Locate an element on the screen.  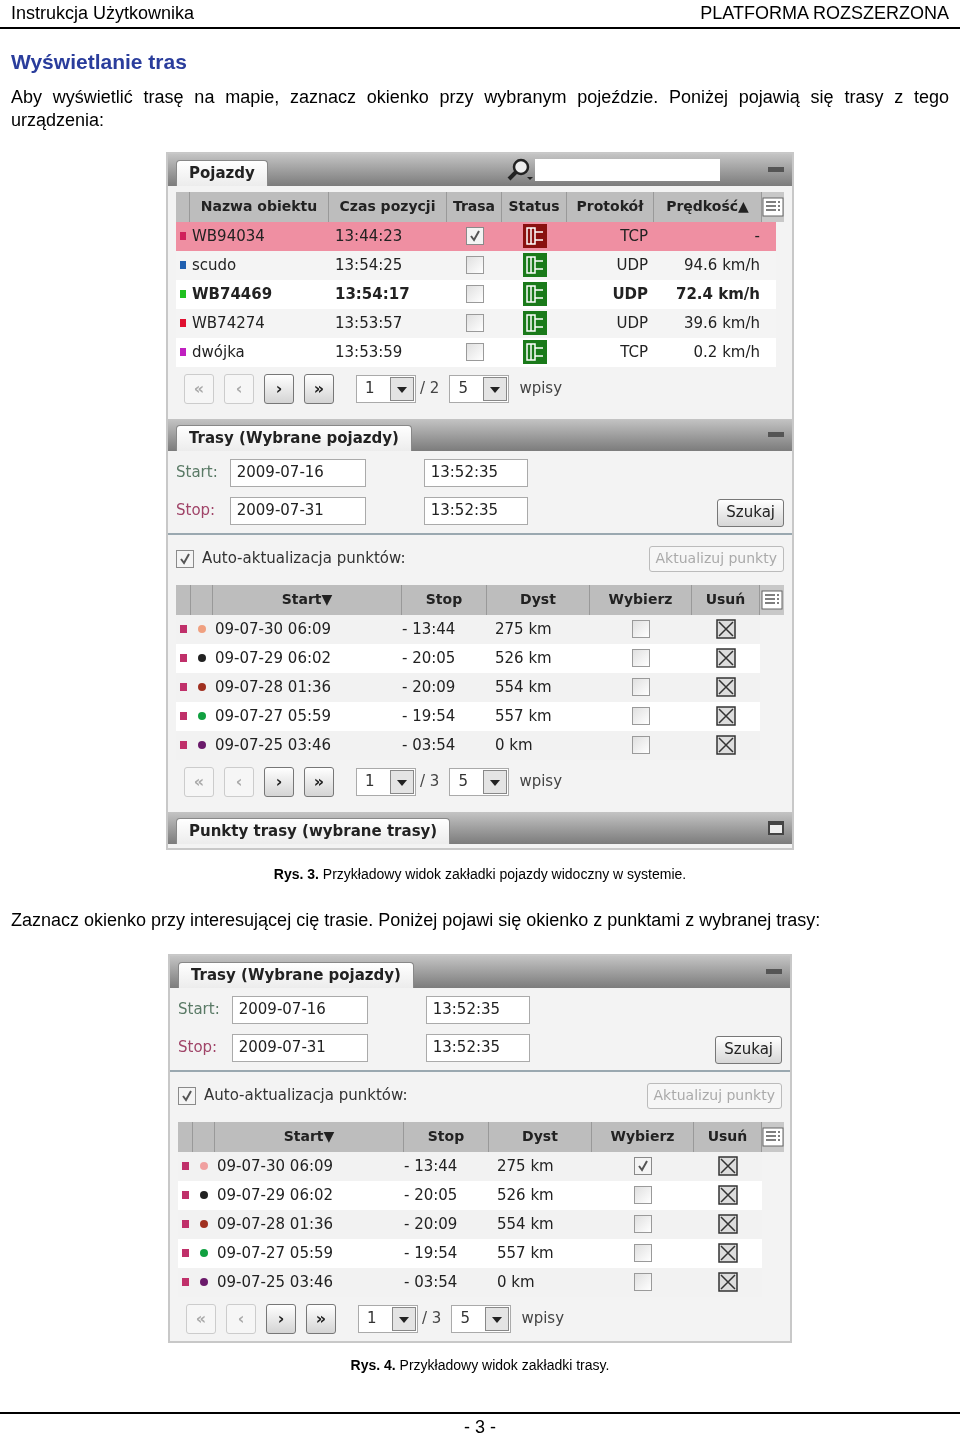
column-header: Status is located at coordinates (534, 206).